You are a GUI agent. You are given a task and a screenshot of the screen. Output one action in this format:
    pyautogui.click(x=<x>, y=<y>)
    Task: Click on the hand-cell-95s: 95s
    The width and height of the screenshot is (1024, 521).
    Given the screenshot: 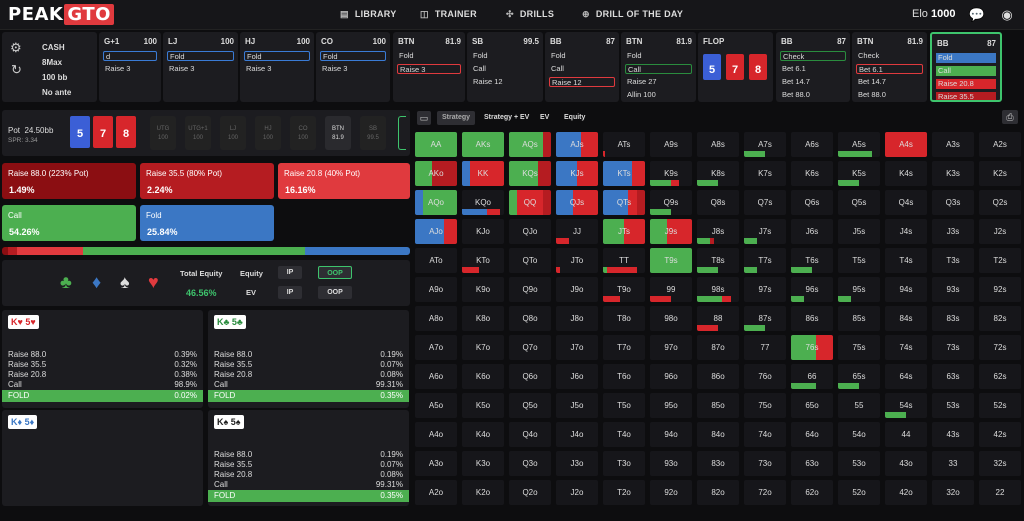 What is the action you would take?
    pyautogui.click(x=859, y=289)
    